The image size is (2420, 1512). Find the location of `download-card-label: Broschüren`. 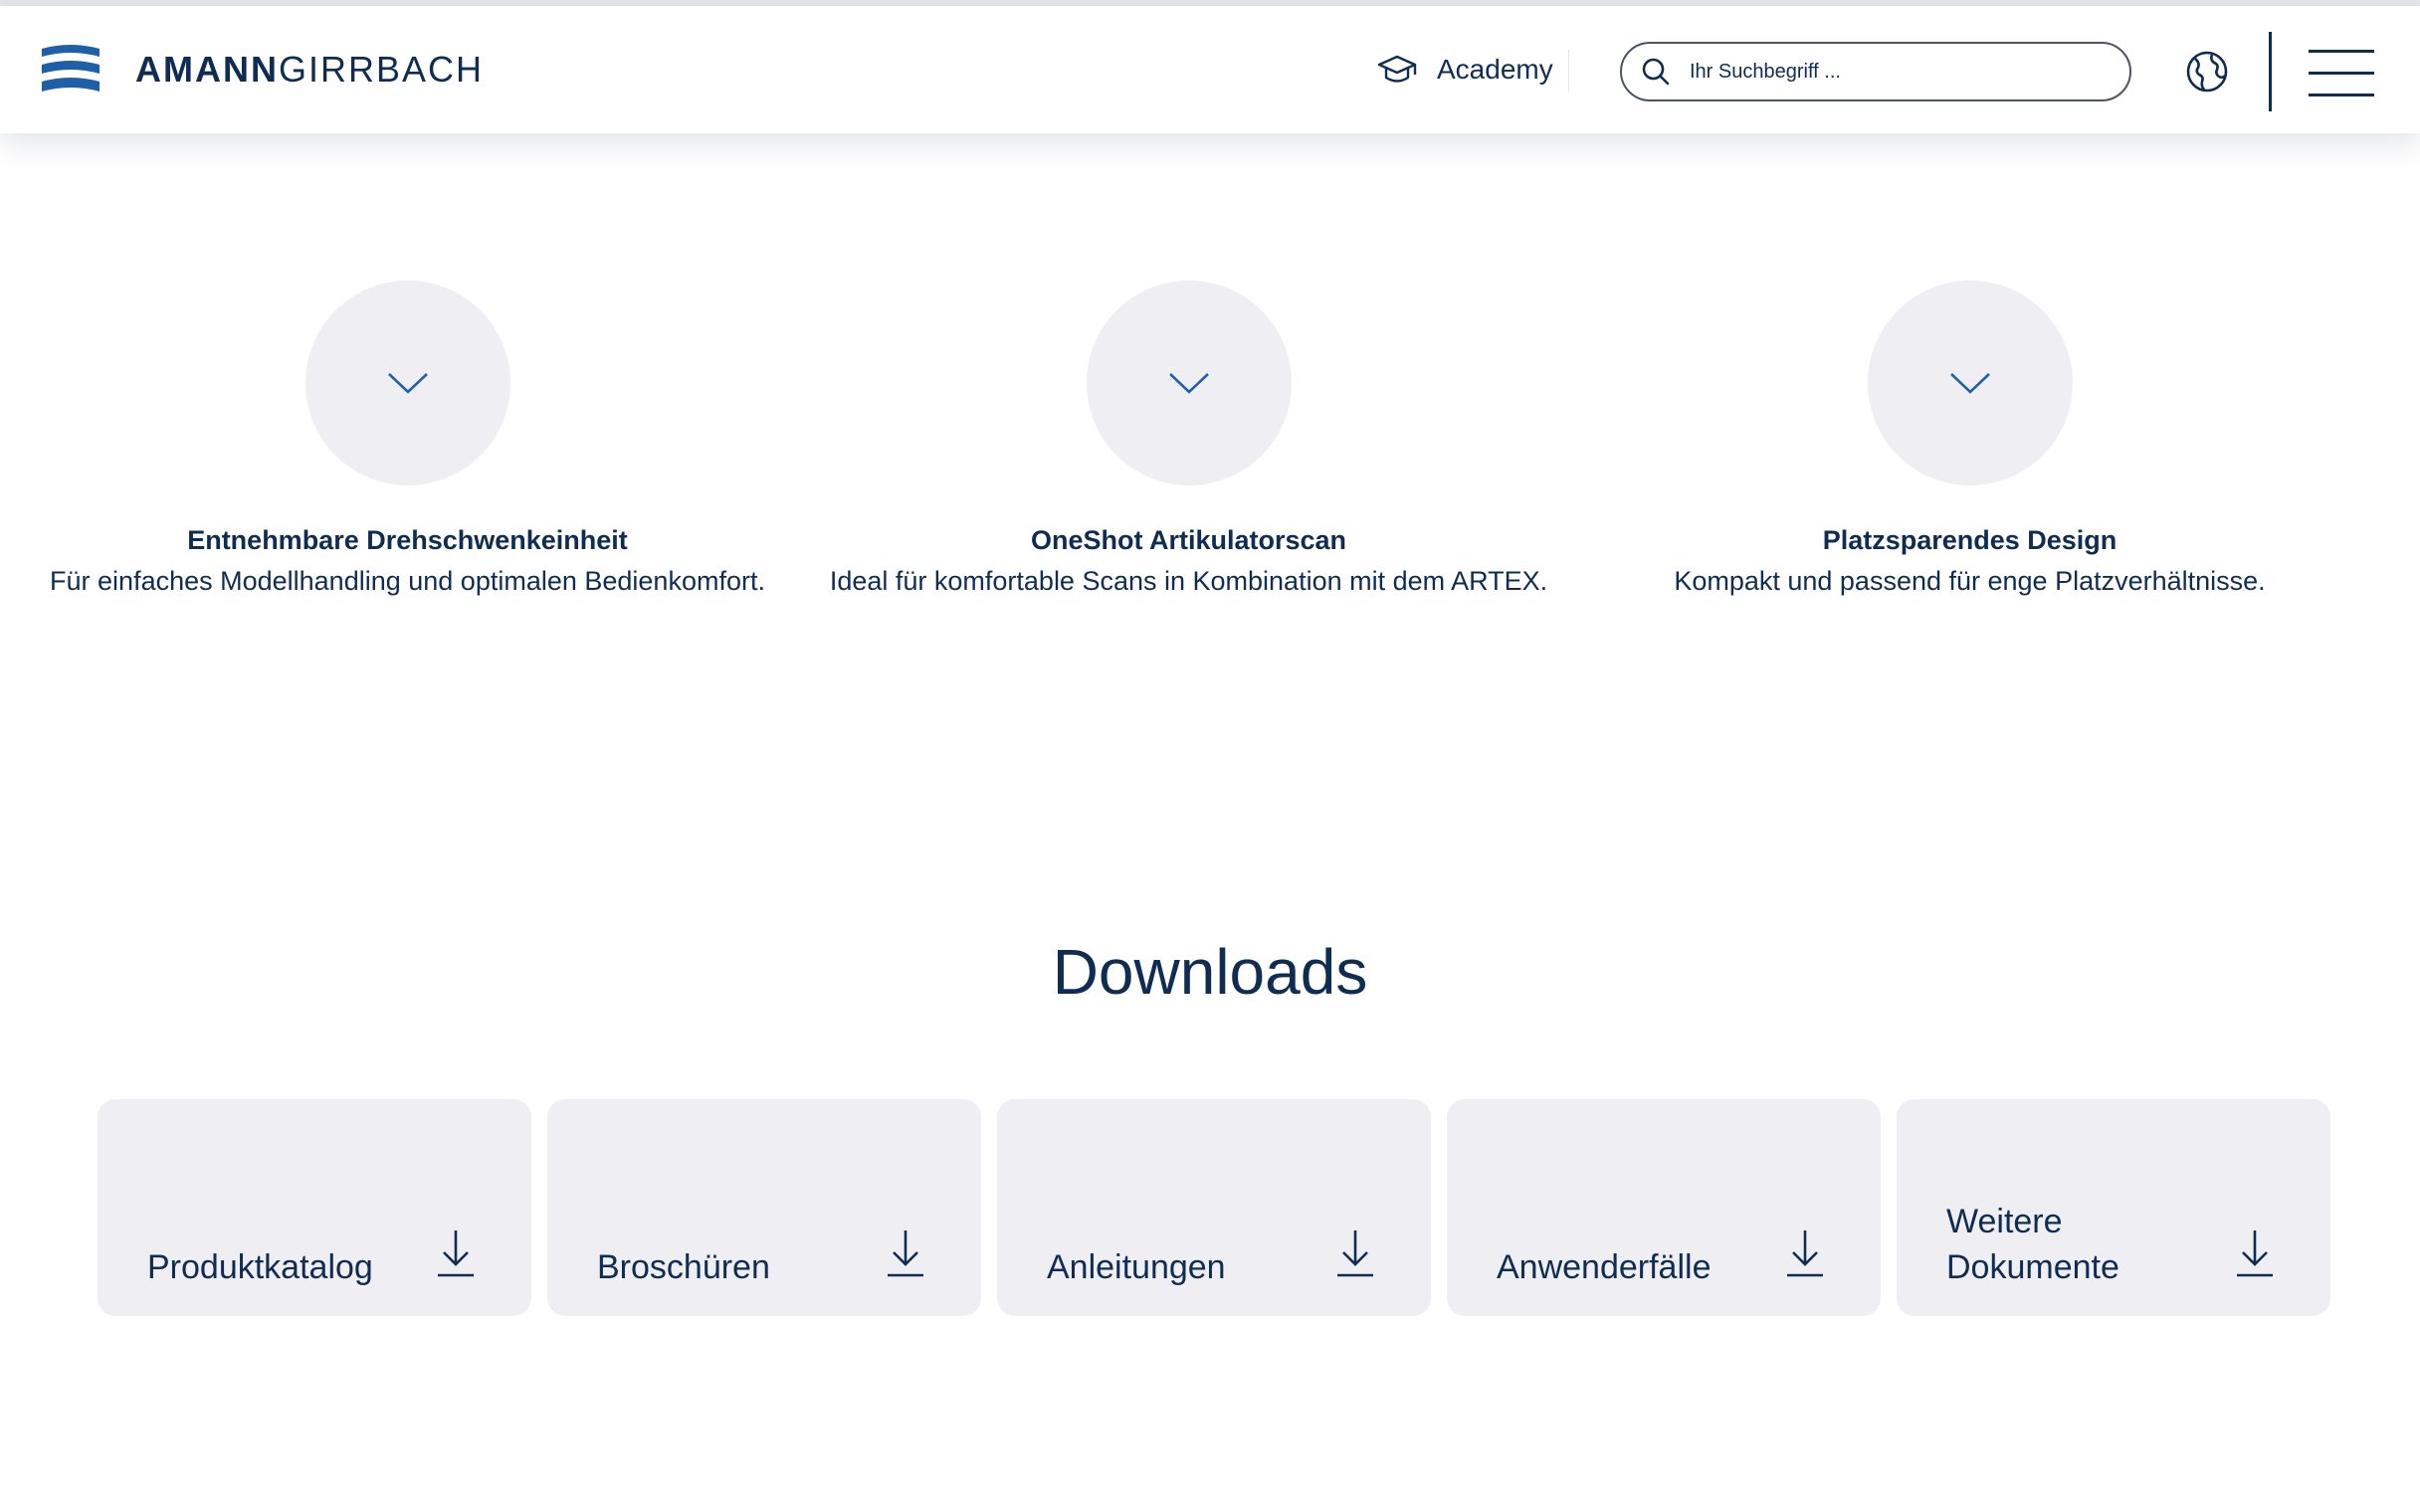

download-card-label: Broschüren is located at coordinates (684, 1267).